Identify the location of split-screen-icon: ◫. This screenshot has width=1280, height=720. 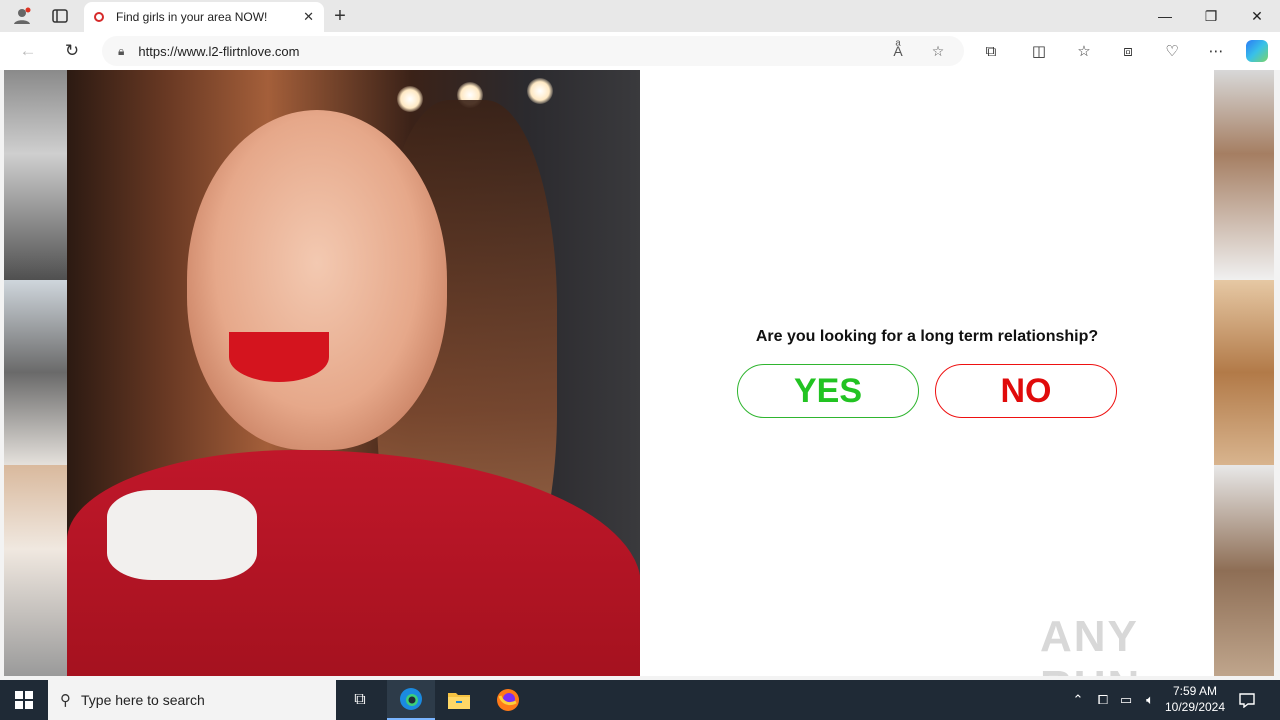
(1039, 51).